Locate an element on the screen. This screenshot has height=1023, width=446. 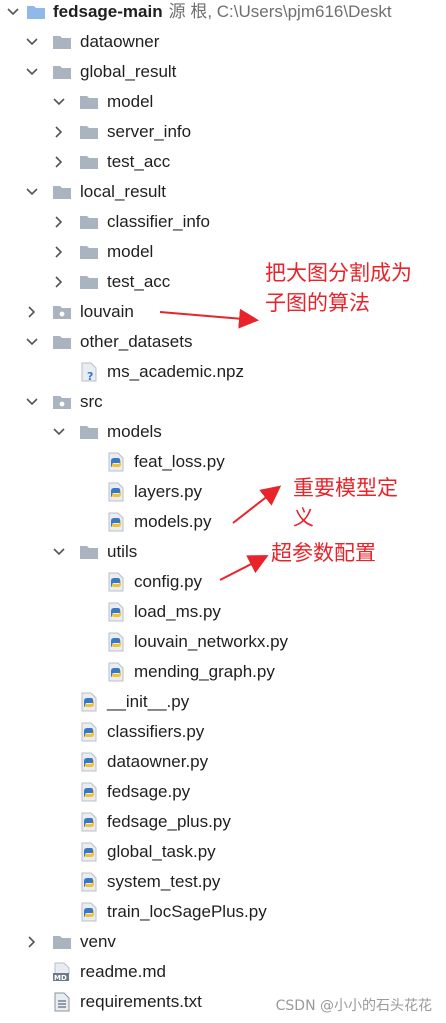
models-arrow is located at coordinates (257, 504).